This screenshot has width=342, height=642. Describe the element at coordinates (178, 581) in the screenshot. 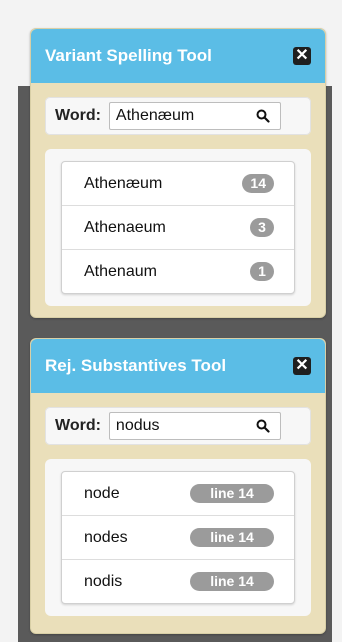

I see `list-item: nodis line 14` at that location.